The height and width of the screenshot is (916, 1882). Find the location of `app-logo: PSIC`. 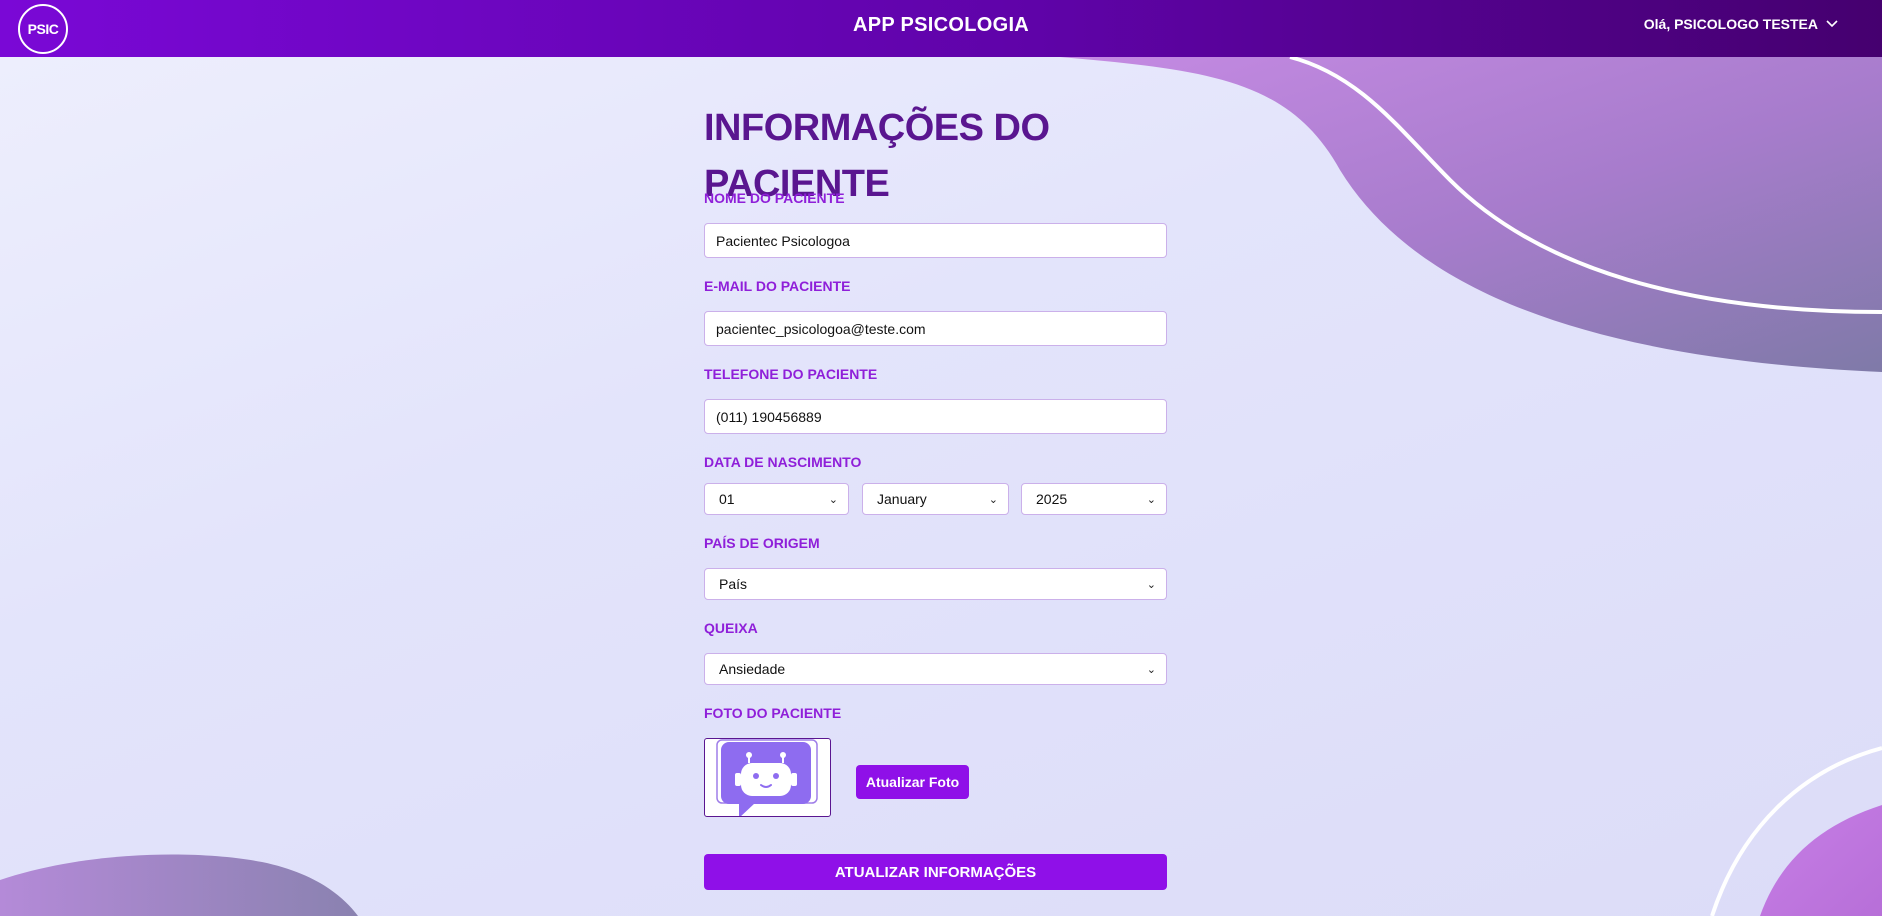

app-logo: PSIC is located at coordinates (43, 29).